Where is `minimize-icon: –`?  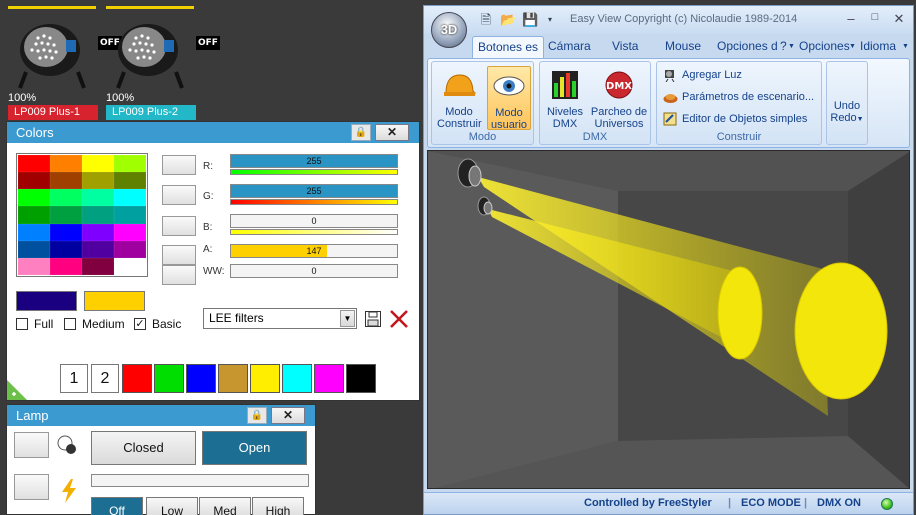 minimize-icon: – is located at coordinates (851, 18).